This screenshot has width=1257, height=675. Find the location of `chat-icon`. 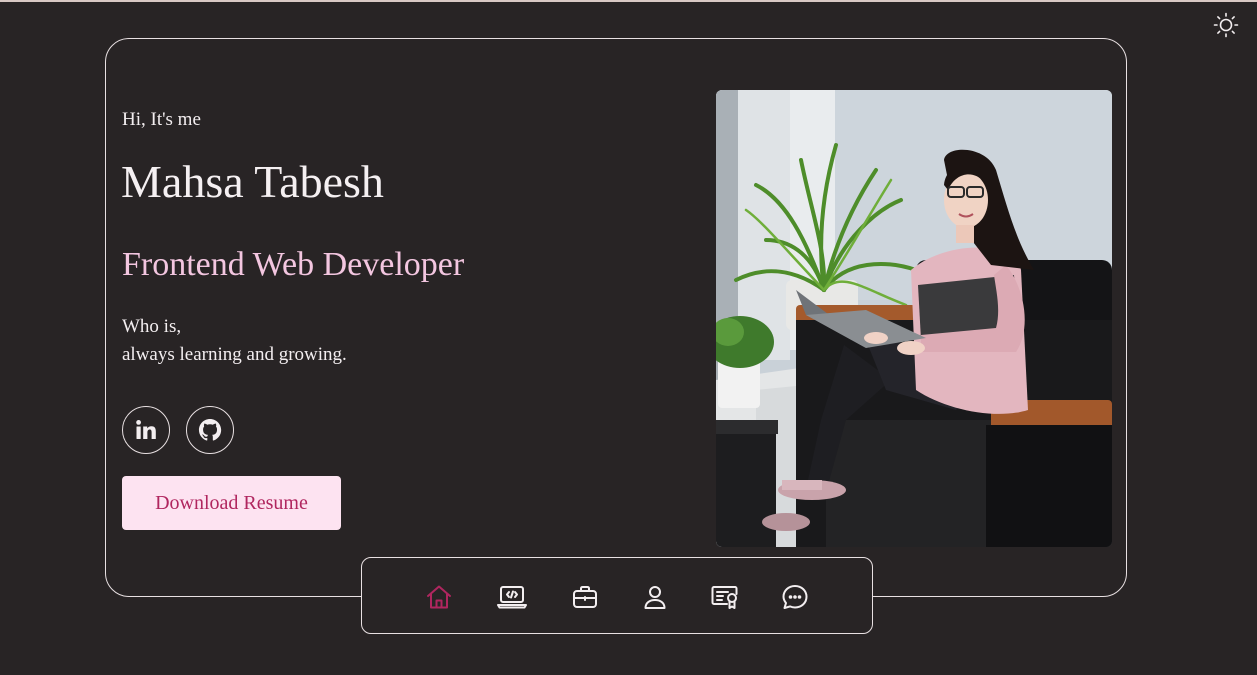

chat-icon is located at coordinates (795, 597).